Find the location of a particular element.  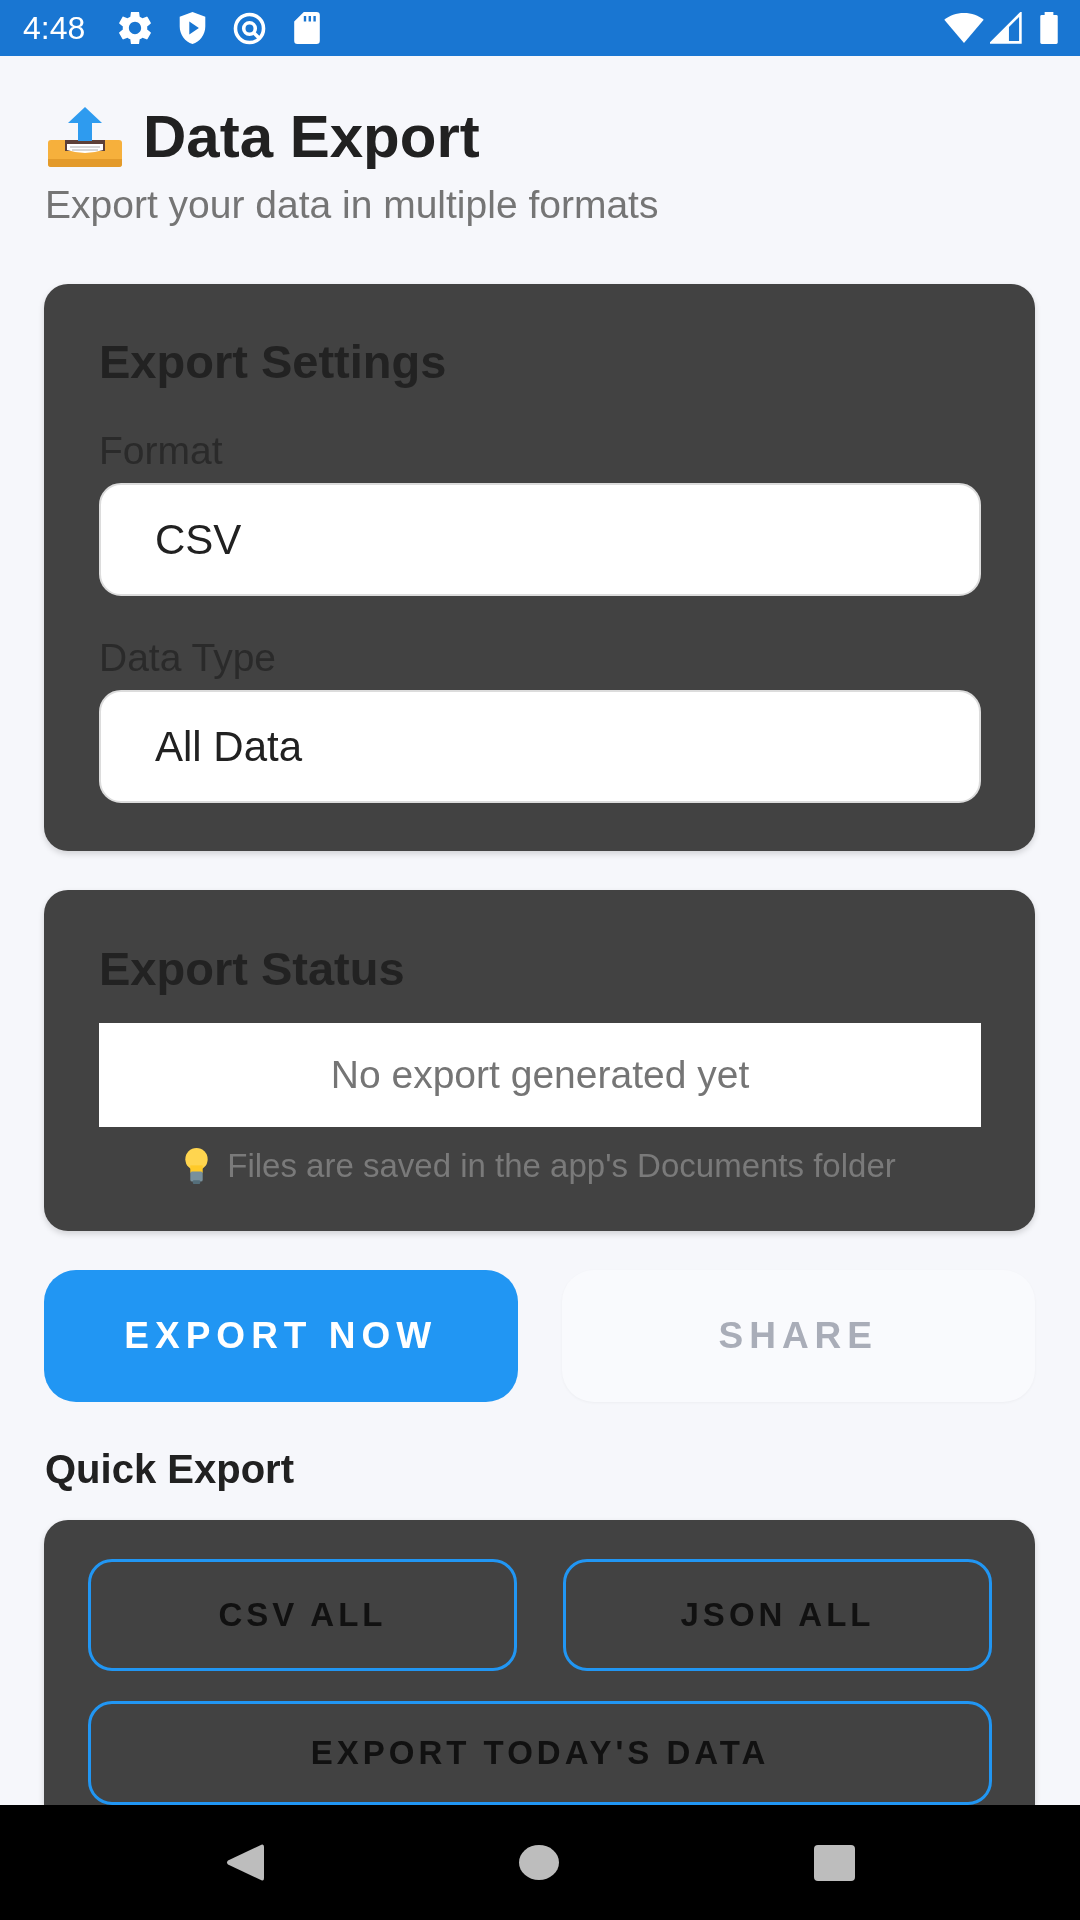

signal-icon is located at coordinates (1006, 28).